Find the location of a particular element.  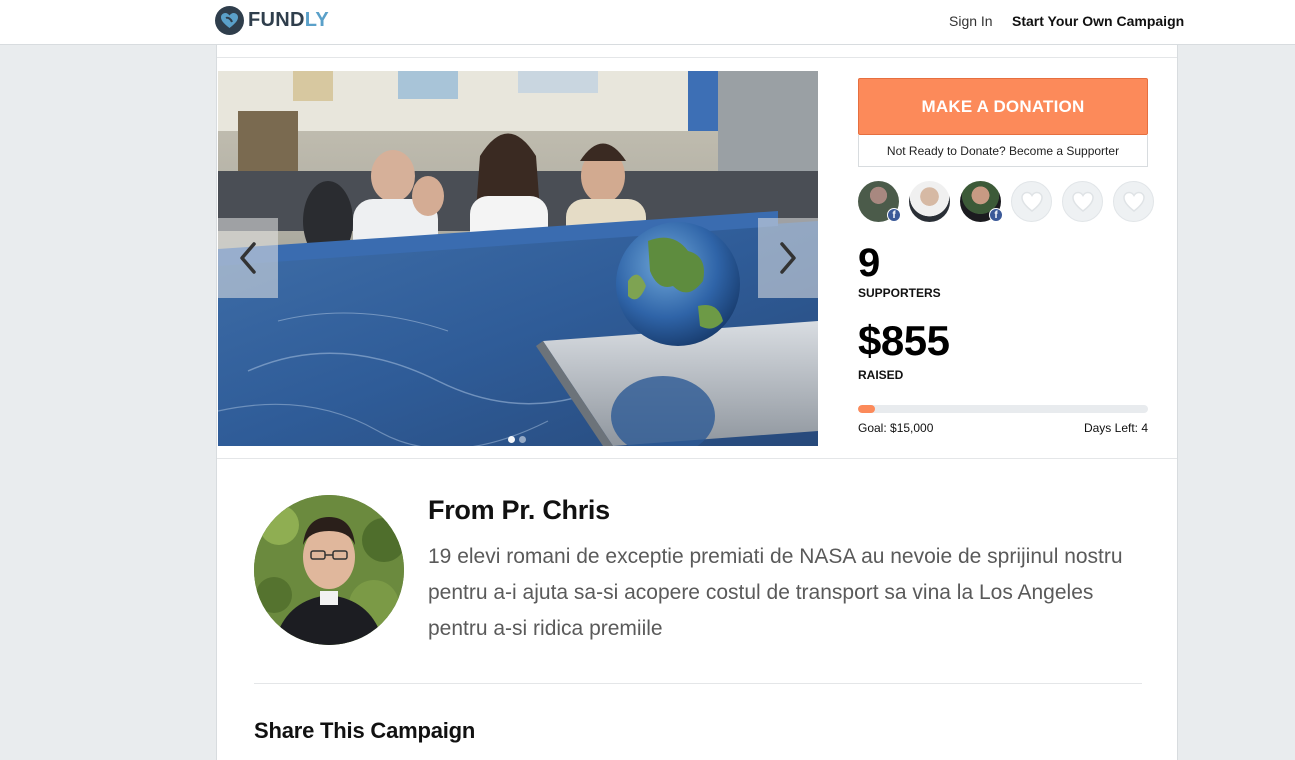

sign-in-link: Sign In is located at coordinates (971, 21).